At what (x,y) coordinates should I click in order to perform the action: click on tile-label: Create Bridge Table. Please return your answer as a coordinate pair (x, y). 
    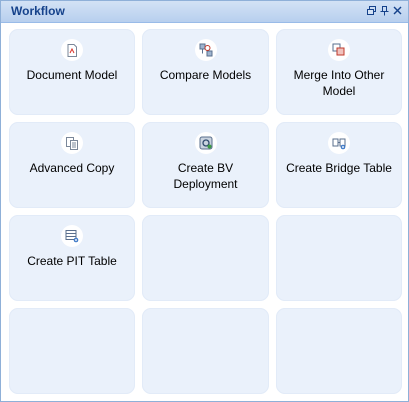
    Looking at the image, I should click on (339, 168).